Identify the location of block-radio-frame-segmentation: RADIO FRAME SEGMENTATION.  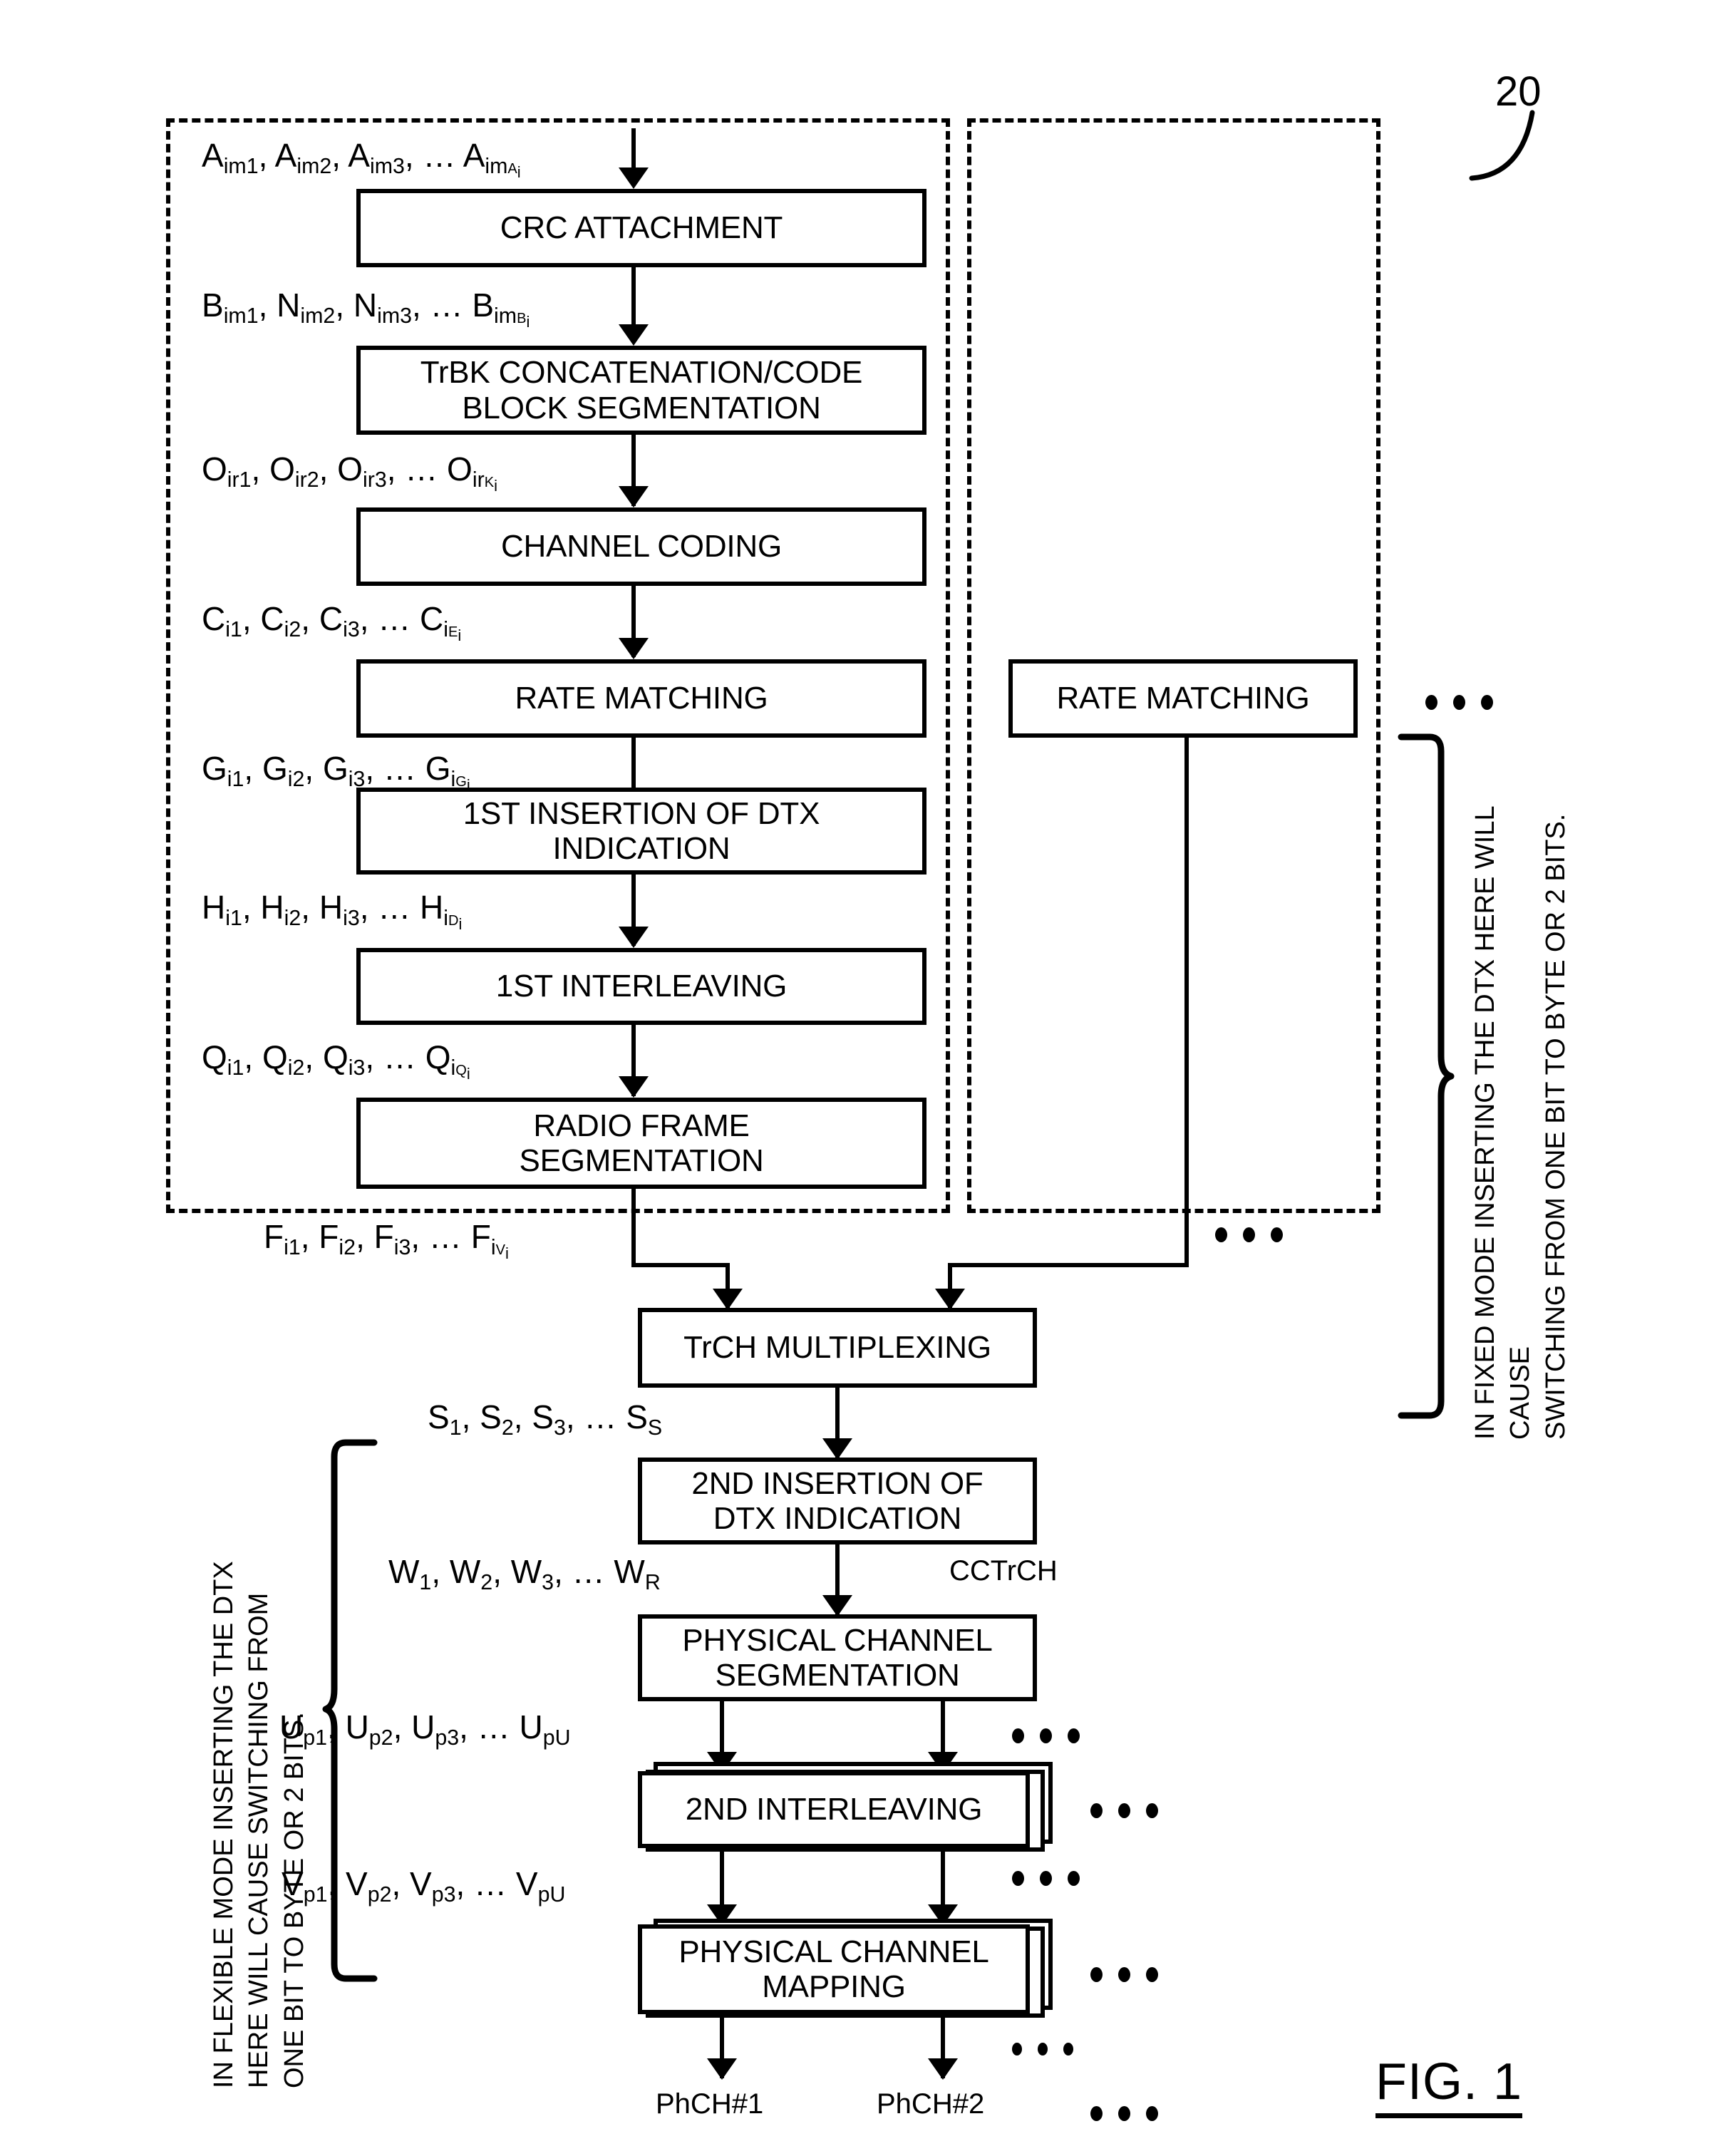
(641, 1143).